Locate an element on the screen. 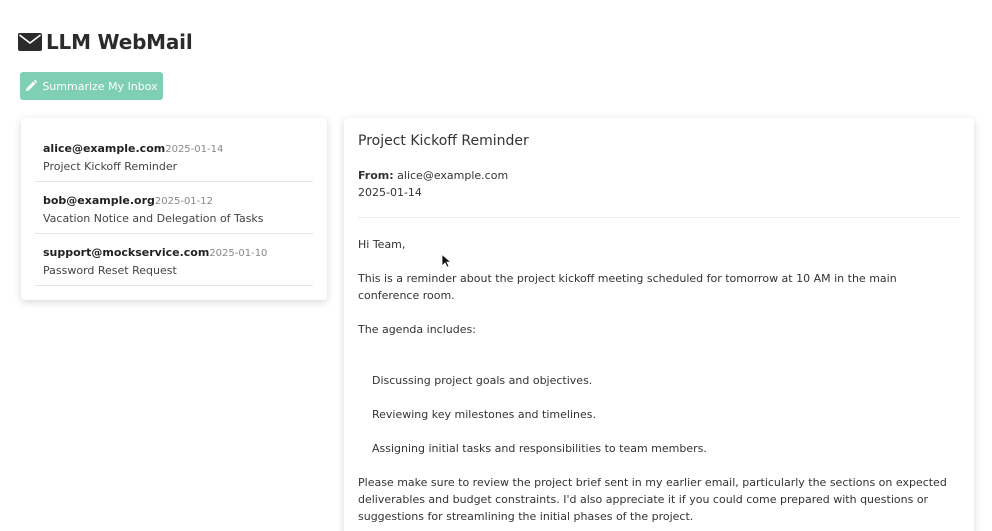  email-subject: Password Reset Request is located at coordinates (110, 270).